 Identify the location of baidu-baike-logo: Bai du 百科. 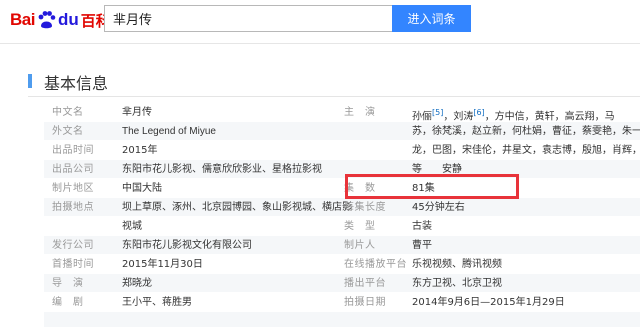
(60, 20).